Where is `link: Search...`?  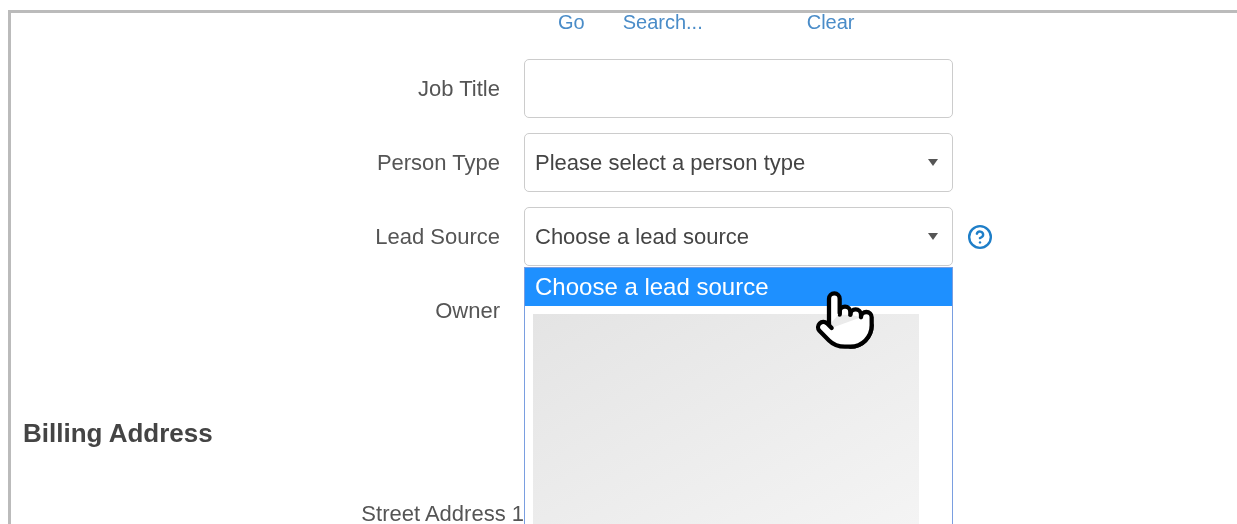
link: Search... is located at coordinates (662, 23).